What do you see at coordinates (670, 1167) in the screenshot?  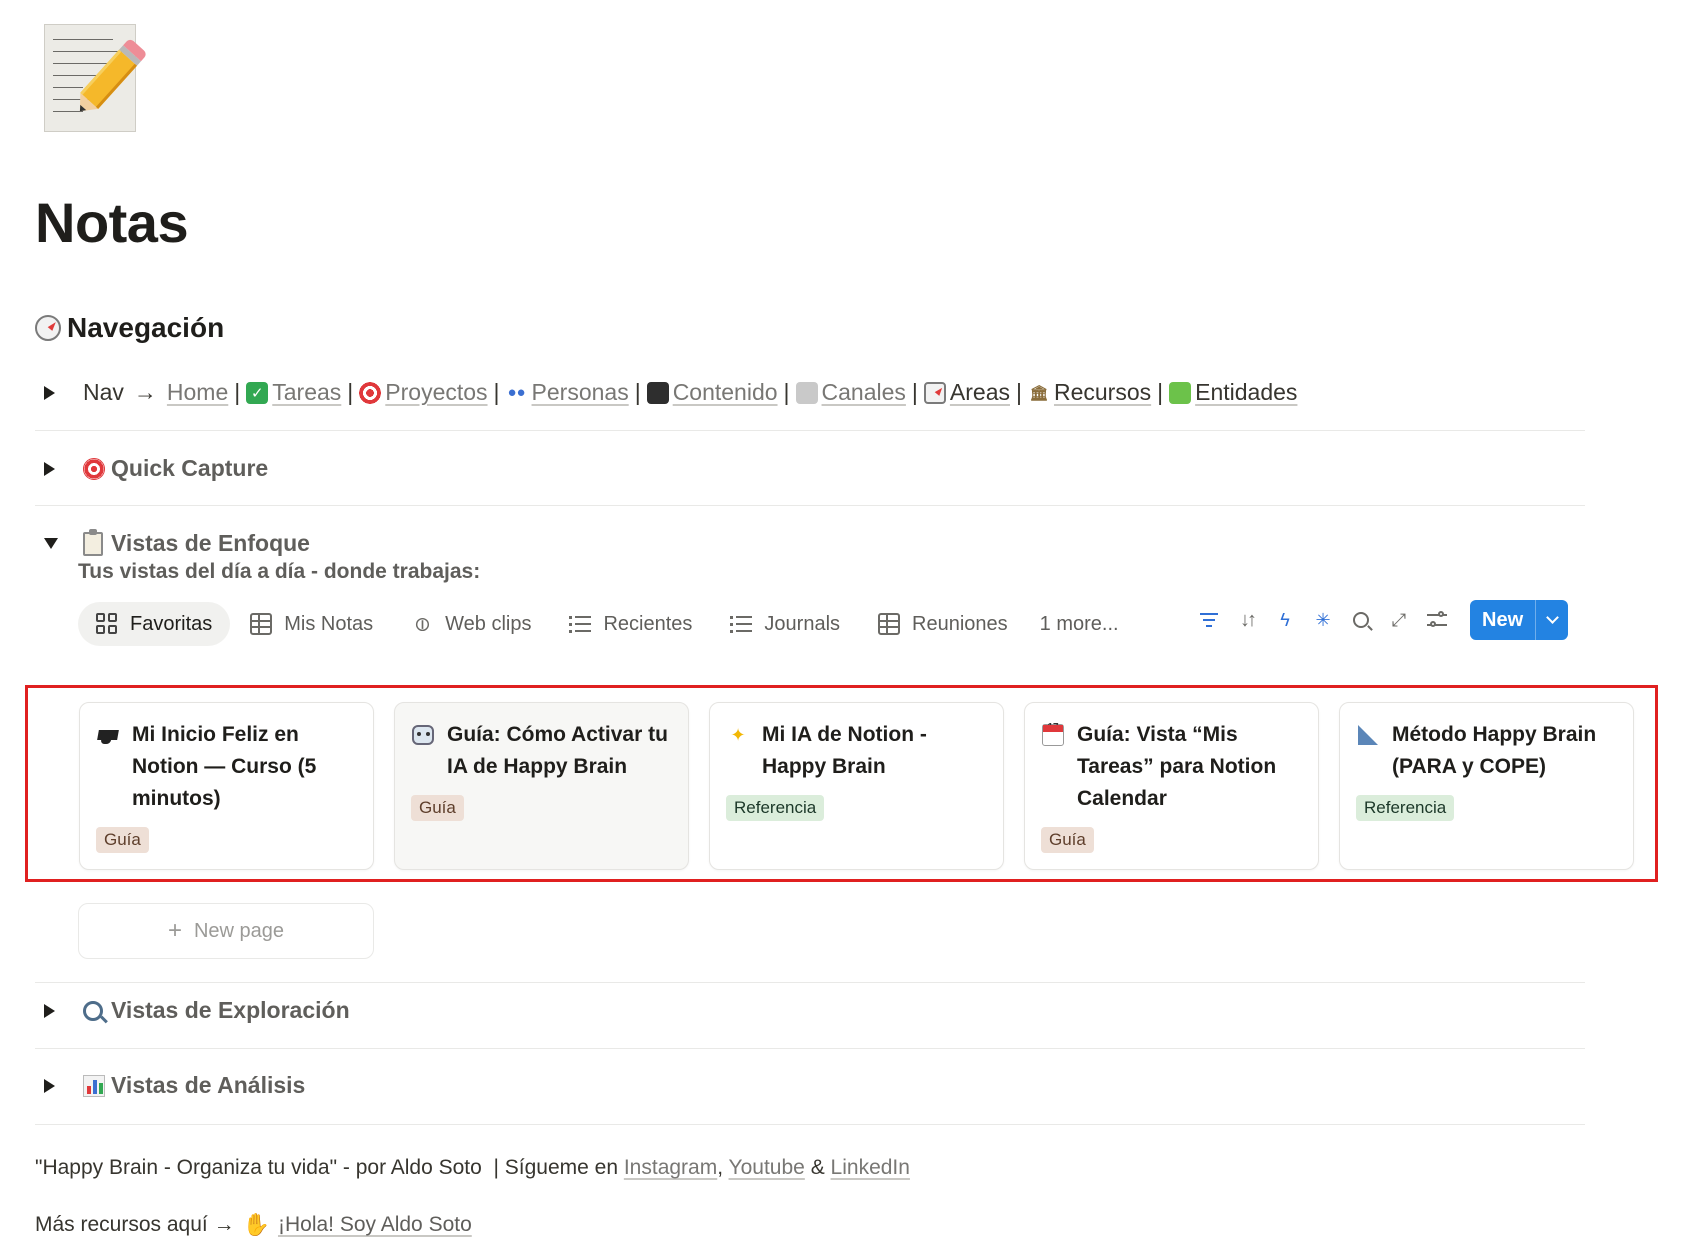 I see `instagram-link: Instagram` at bounding box center [670, 1167].